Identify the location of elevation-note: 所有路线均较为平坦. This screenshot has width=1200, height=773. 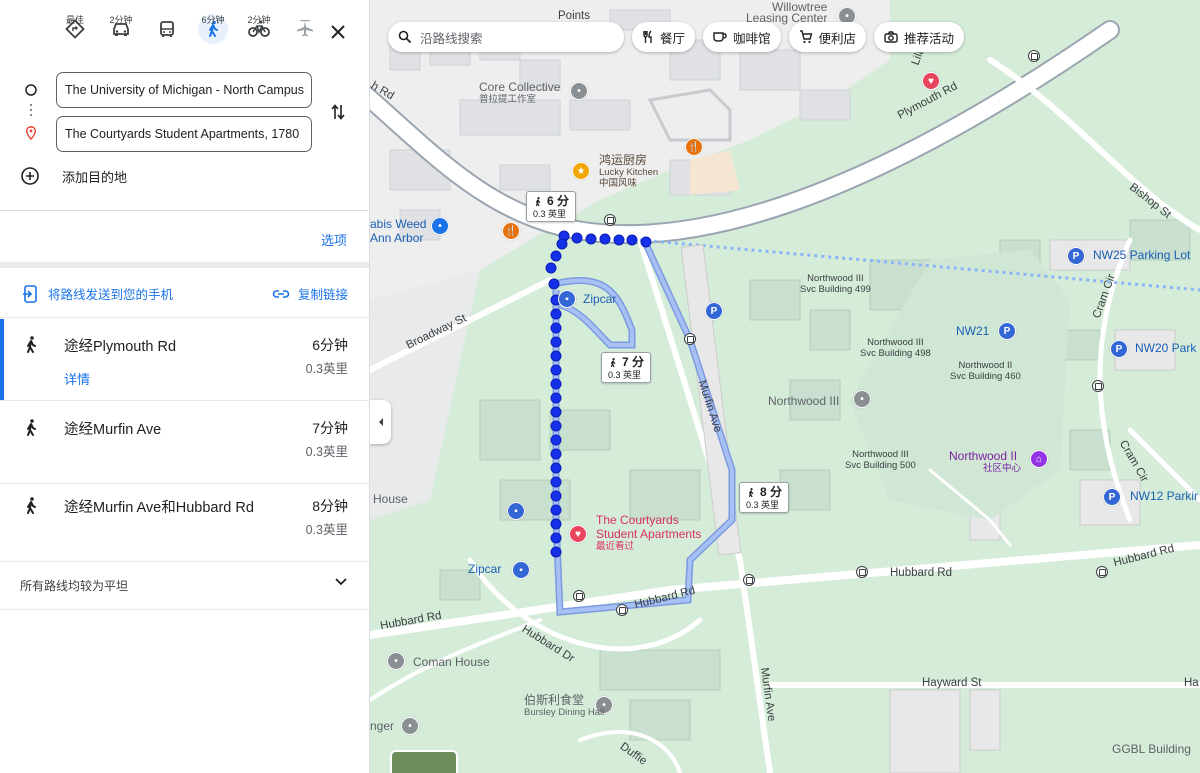
(74, 586).